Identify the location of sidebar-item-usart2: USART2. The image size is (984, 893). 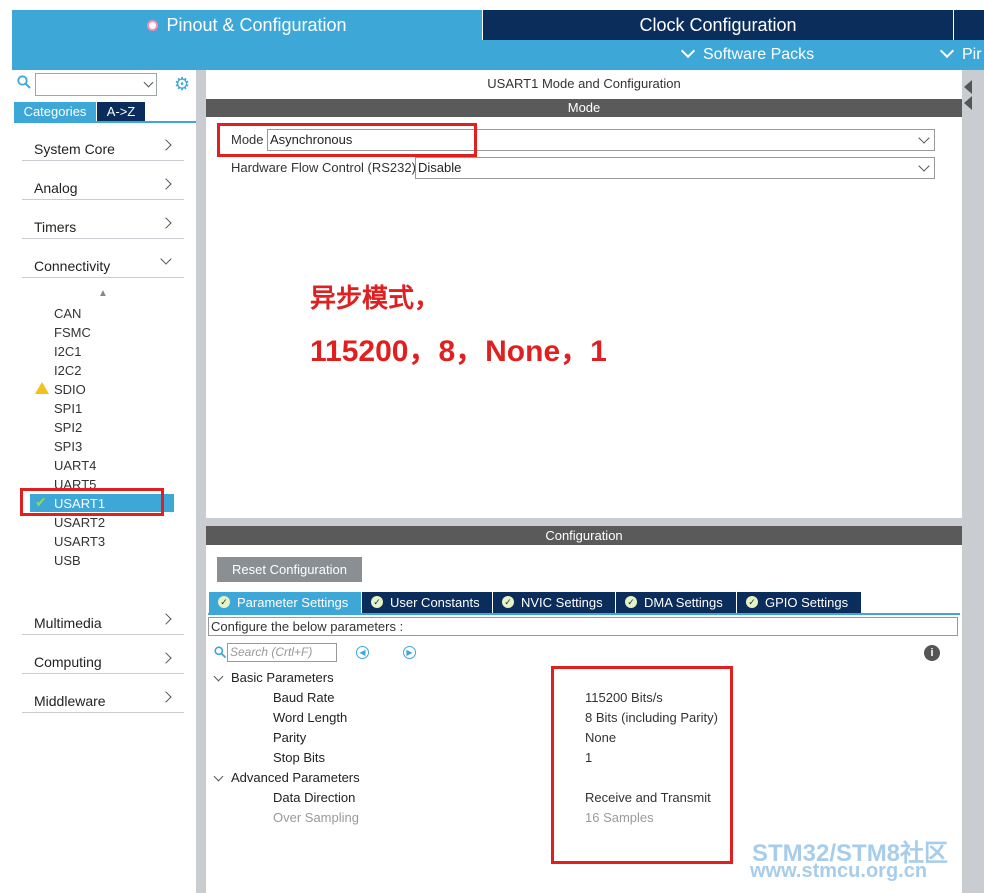
(79, 522).